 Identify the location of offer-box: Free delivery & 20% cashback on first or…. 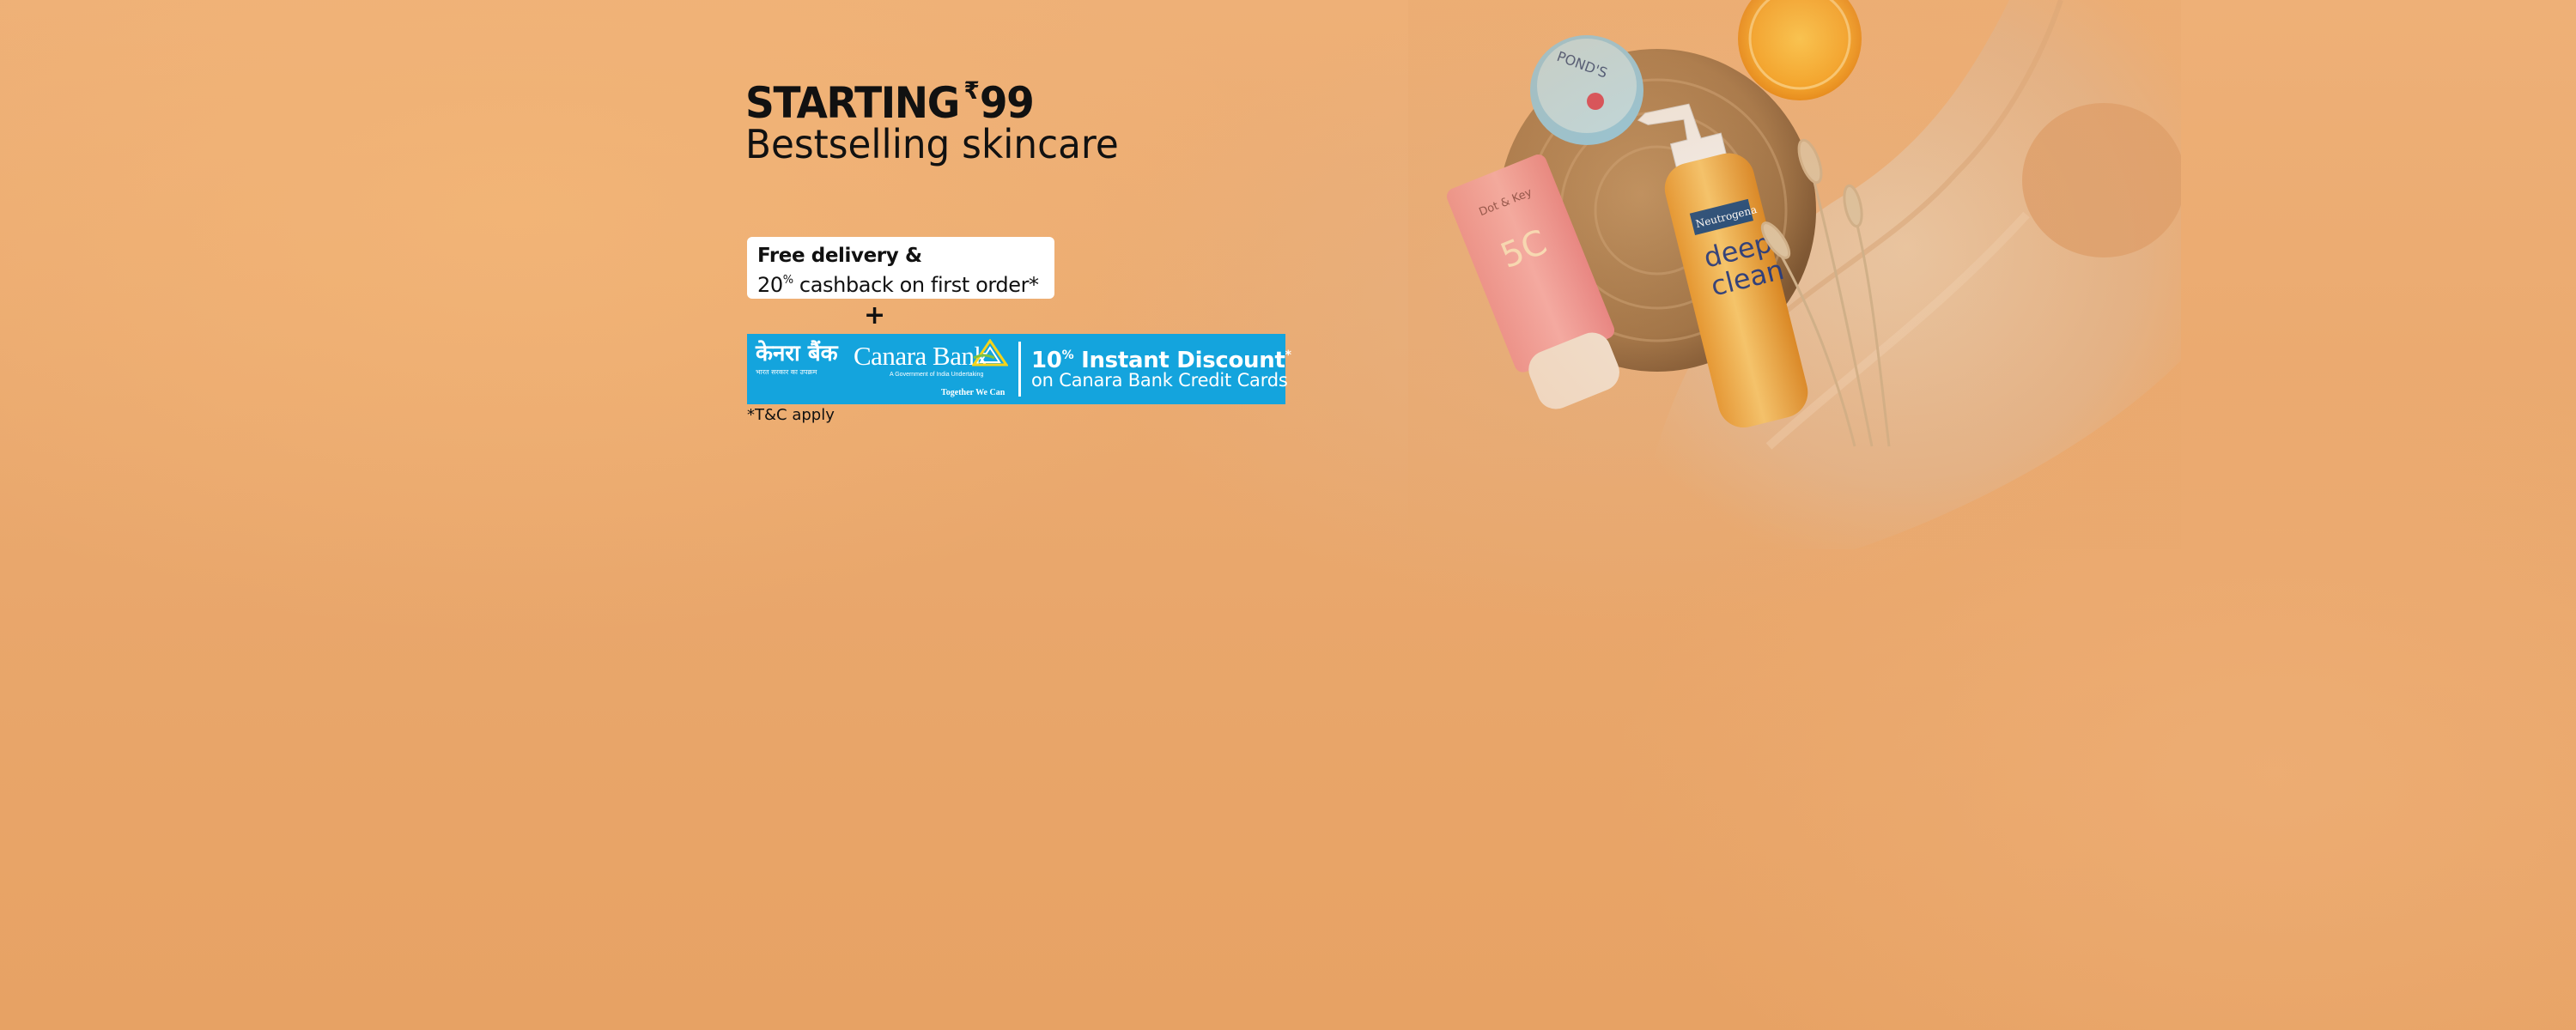
(900, 268).